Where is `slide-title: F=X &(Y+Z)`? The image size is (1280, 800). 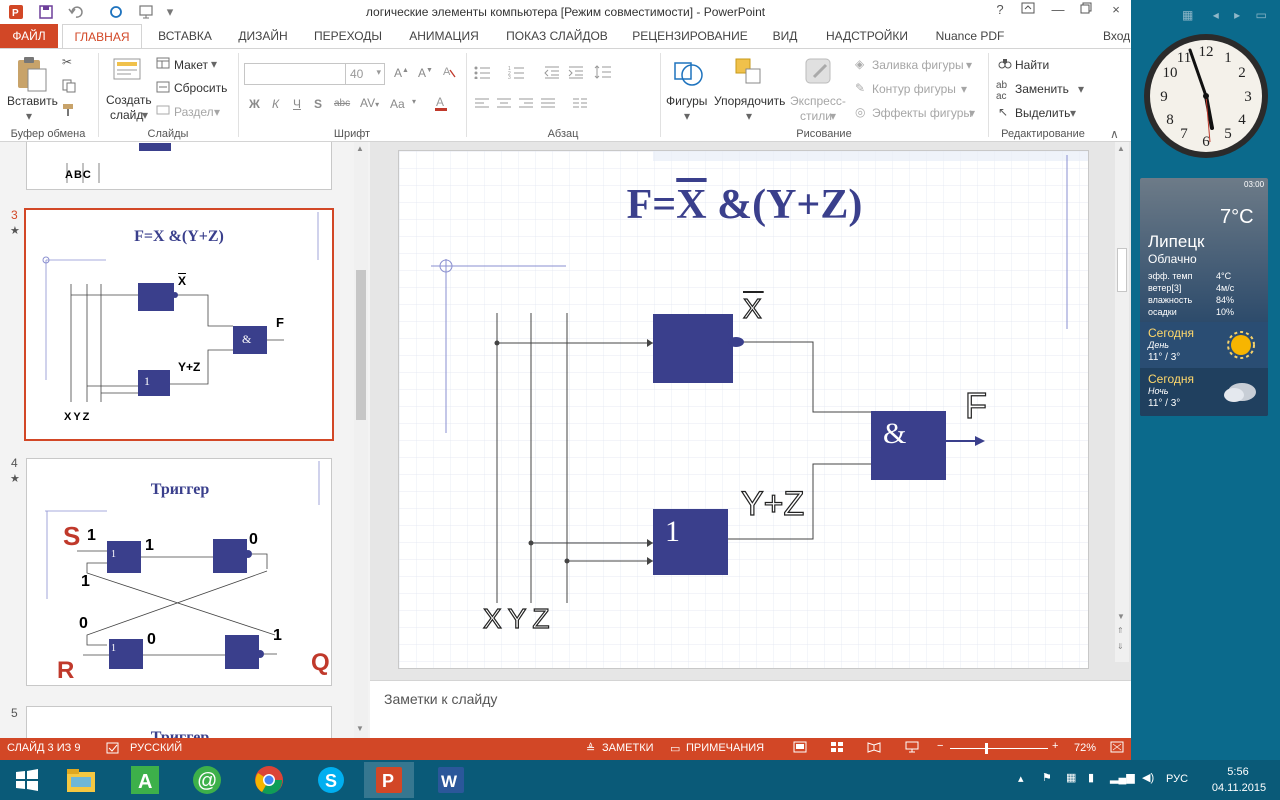 slide-title: F=X &(Y+Z) is located at coordinates (743, 205).